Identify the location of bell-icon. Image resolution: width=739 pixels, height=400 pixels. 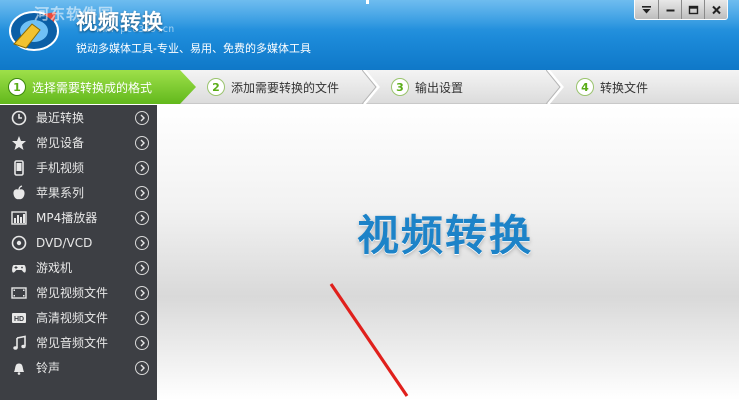
(19, 368).